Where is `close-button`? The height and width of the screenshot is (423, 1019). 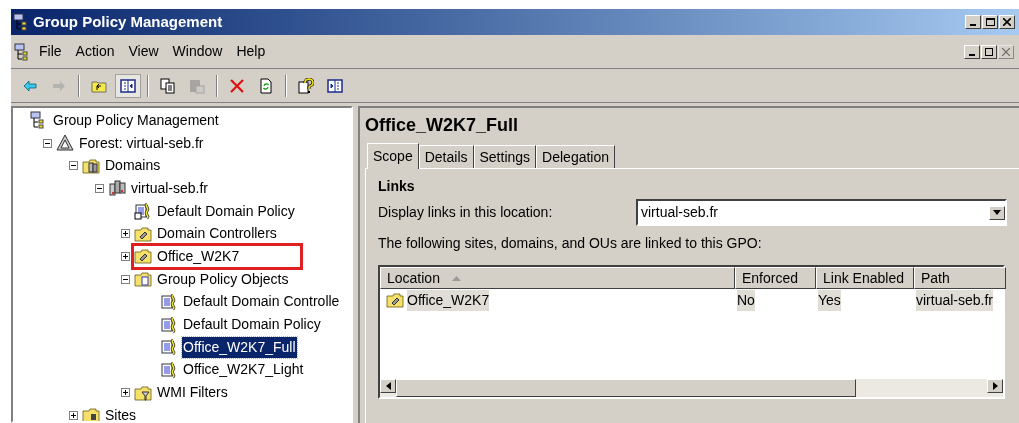 close-button is located at coordinates (1007, 22).